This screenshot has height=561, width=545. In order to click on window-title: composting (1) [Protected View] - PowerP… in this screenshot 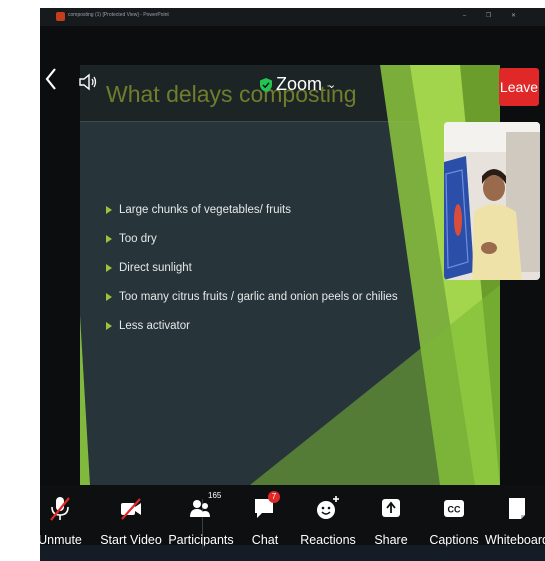, I will do `click(118, 15)`.